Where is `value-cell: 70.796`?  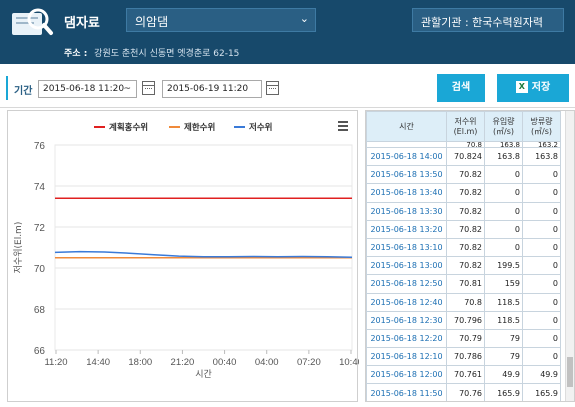
value-cell: 70.796 is located at coordinates (465, 320).